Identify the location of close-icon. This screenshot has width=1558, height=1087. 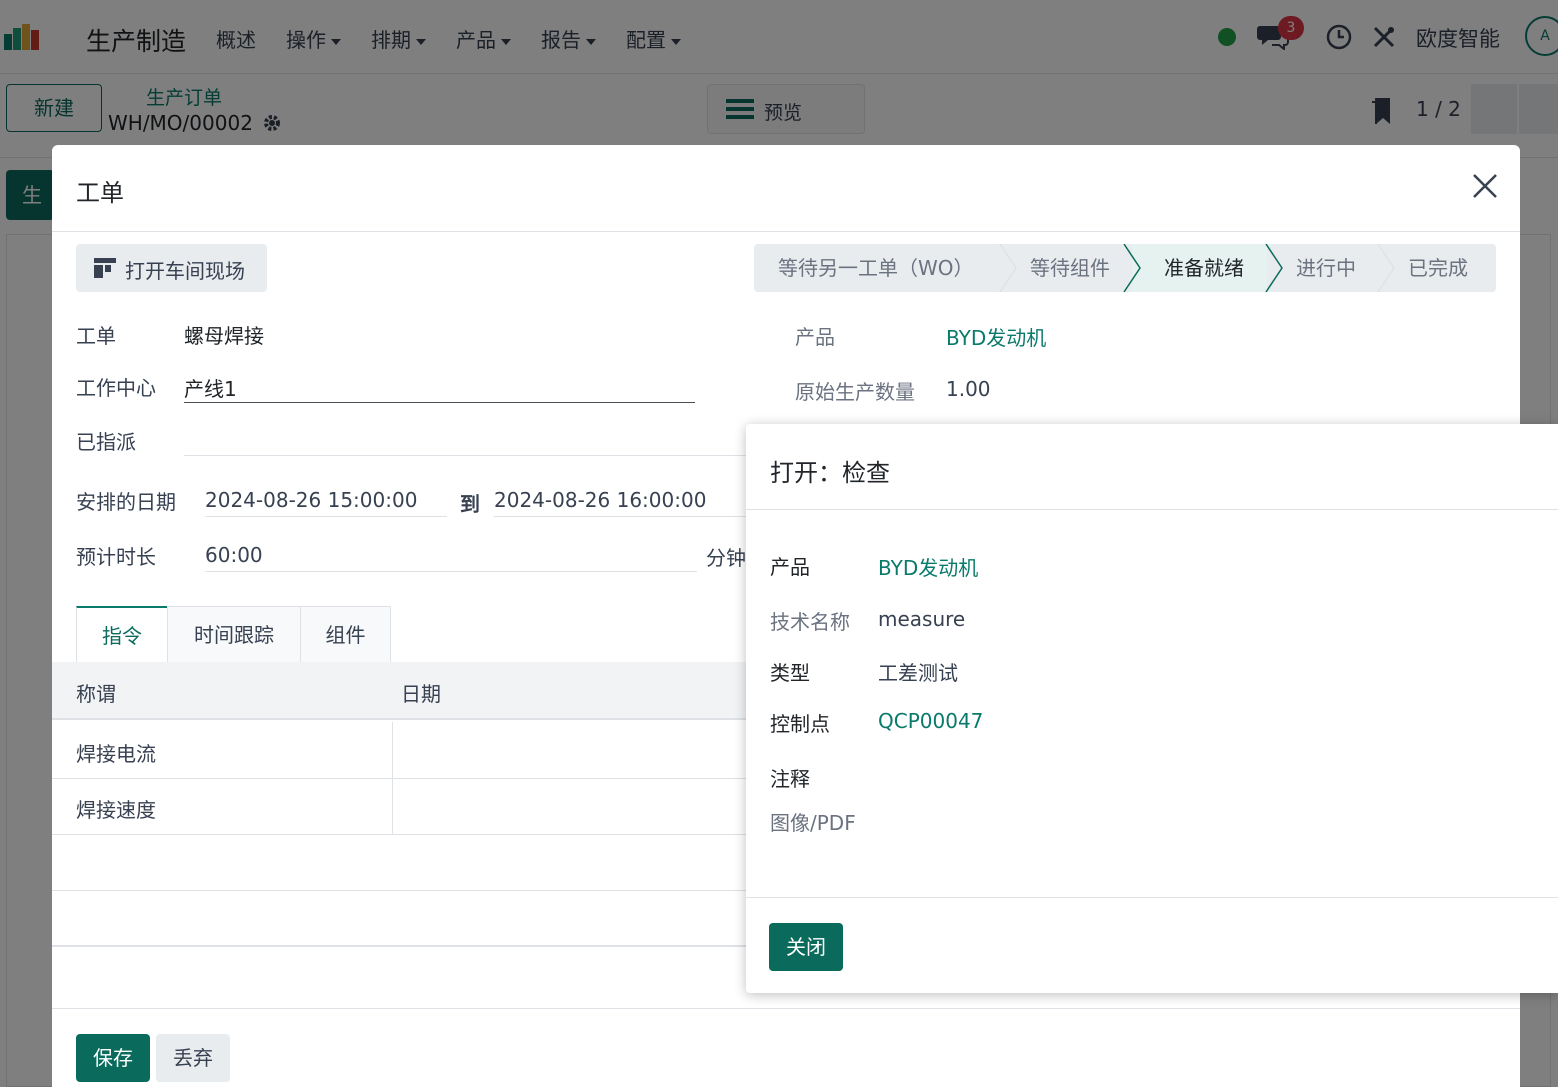
(1485, 186).